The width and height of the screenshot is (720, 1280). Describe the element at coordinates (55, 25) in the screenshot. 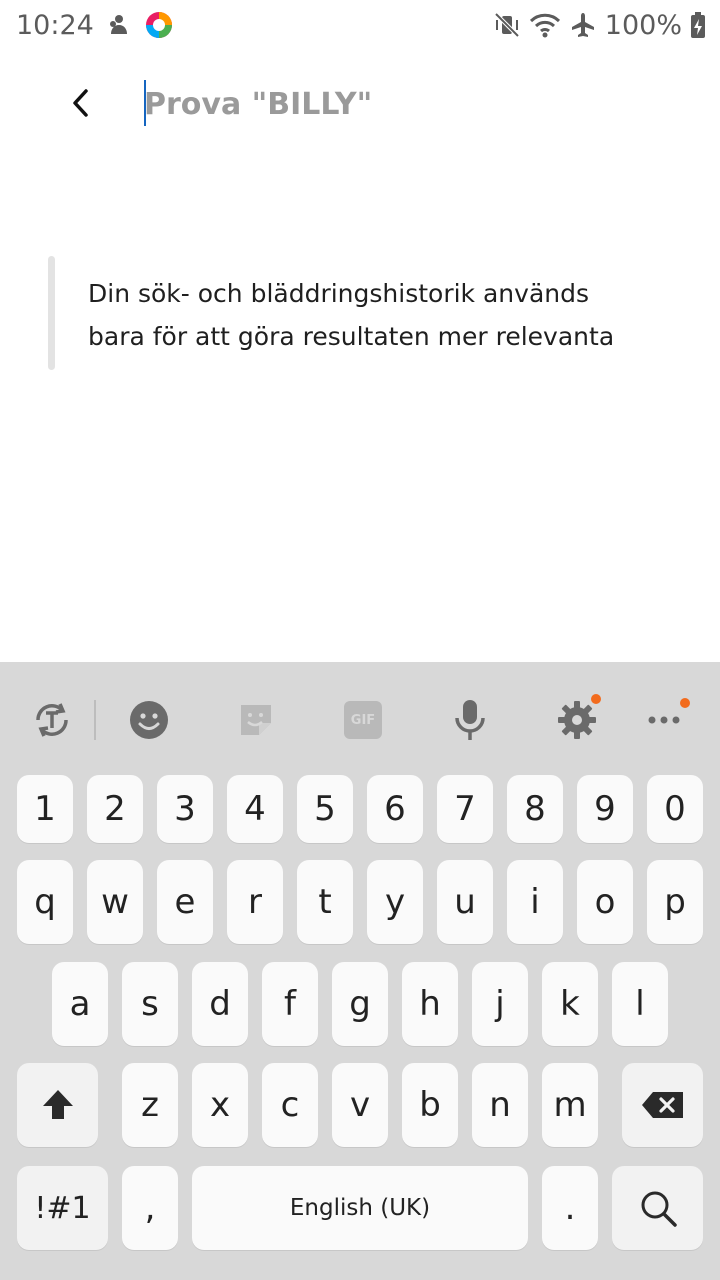

I see `status-time: 10:24` at that location.